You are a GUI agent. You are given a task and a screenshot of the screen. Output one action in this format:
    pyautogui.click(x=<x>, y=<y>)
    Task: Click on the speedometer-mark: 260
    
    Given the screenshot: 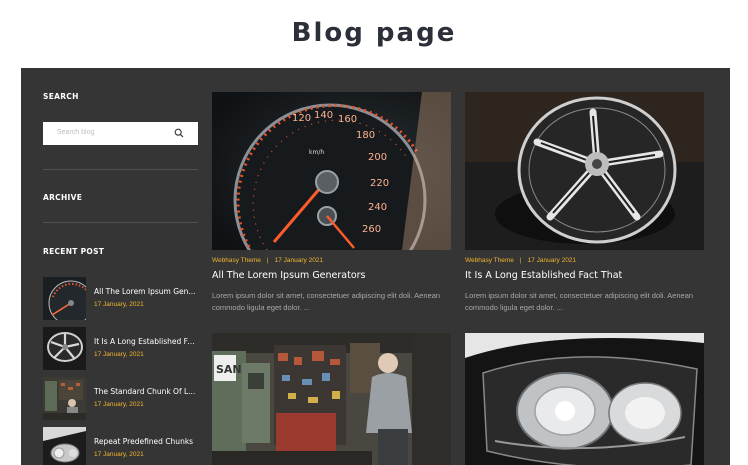 What is the action you would take?
    pyautogui.click(x=371, y=229)
    